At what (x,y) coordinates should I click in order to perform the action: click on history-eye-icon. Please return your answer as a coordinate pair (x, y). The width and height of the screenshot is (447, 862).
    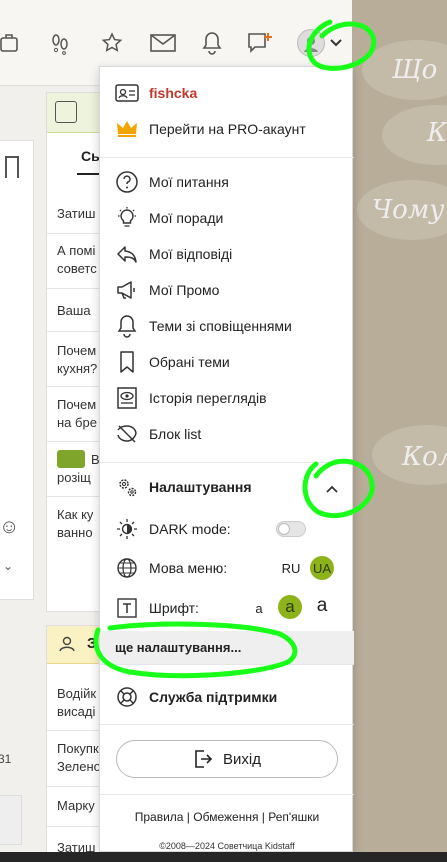
    Looking at the image, I should click on (127, 398).